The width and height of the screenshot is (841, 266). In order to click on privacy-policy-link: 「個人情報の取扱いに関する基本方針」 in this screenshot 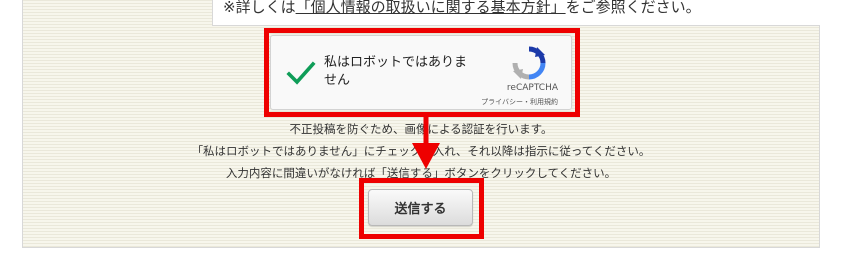, I will do `click(431, 8)`.